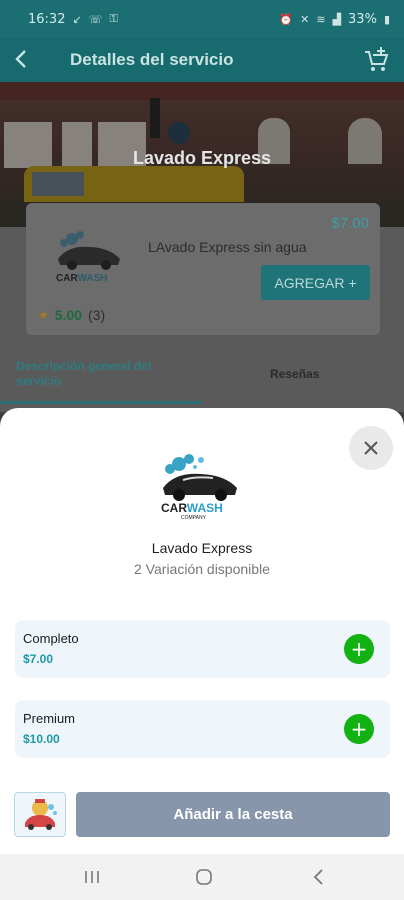 This screenshot has width=404, height=900. I want to click on rating-count: (3), so click(97, 315).